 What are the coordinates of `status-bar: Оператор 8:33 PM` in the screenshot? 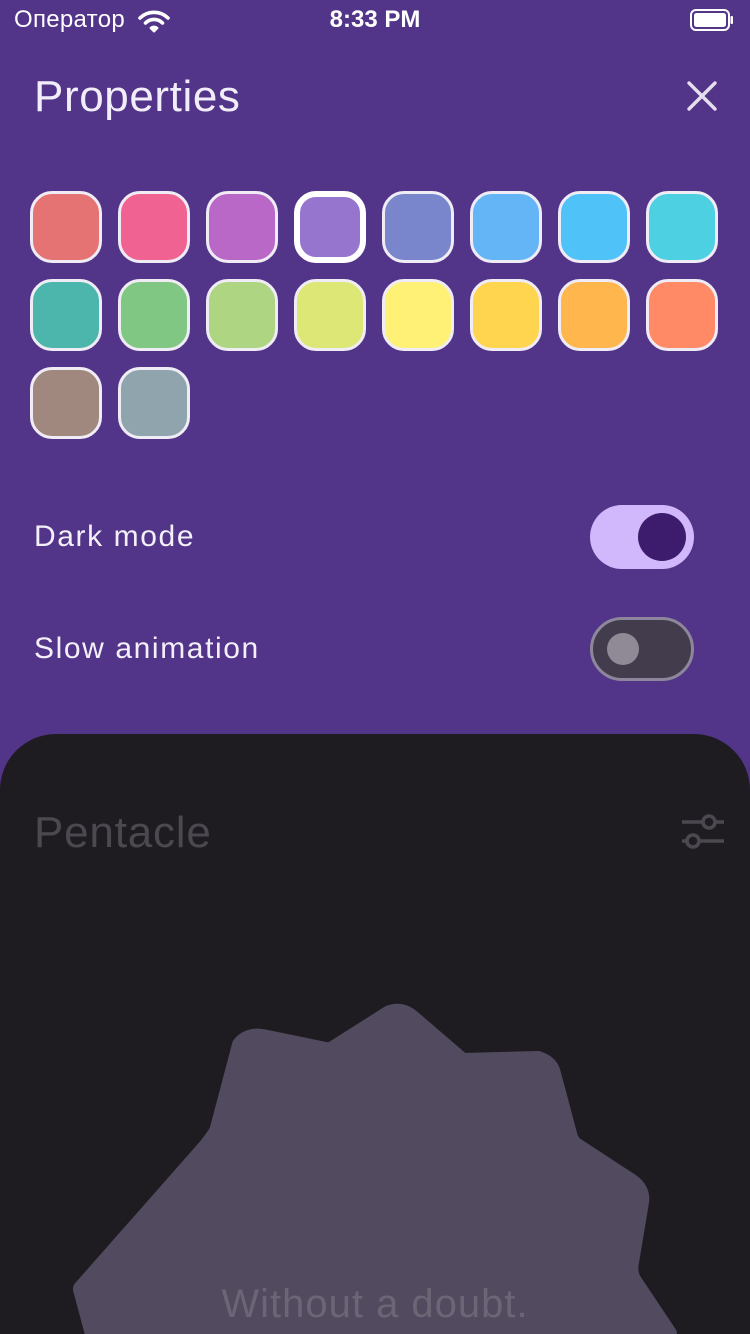 It's located at (375, 20).